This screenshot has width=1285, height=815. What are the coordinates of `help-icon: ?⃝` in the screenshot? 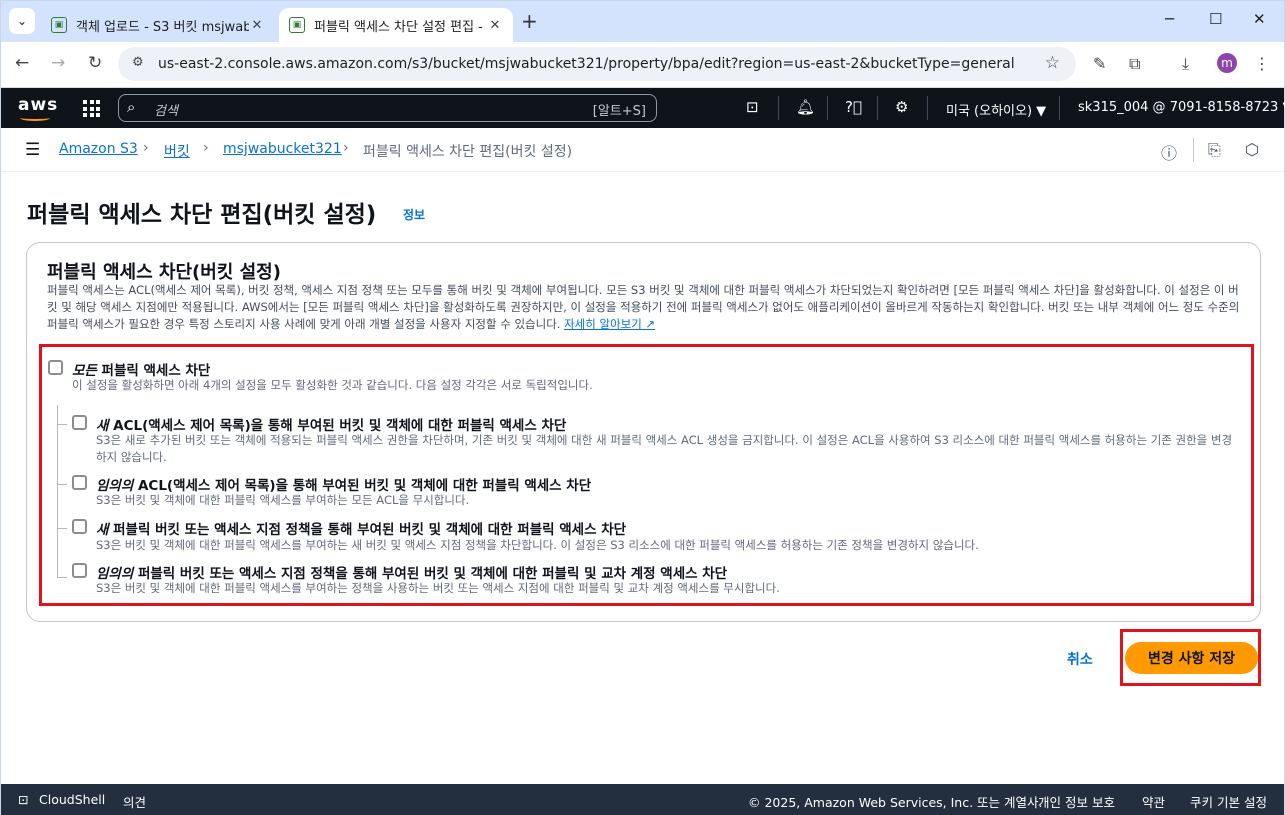 It's located at (853, 107).